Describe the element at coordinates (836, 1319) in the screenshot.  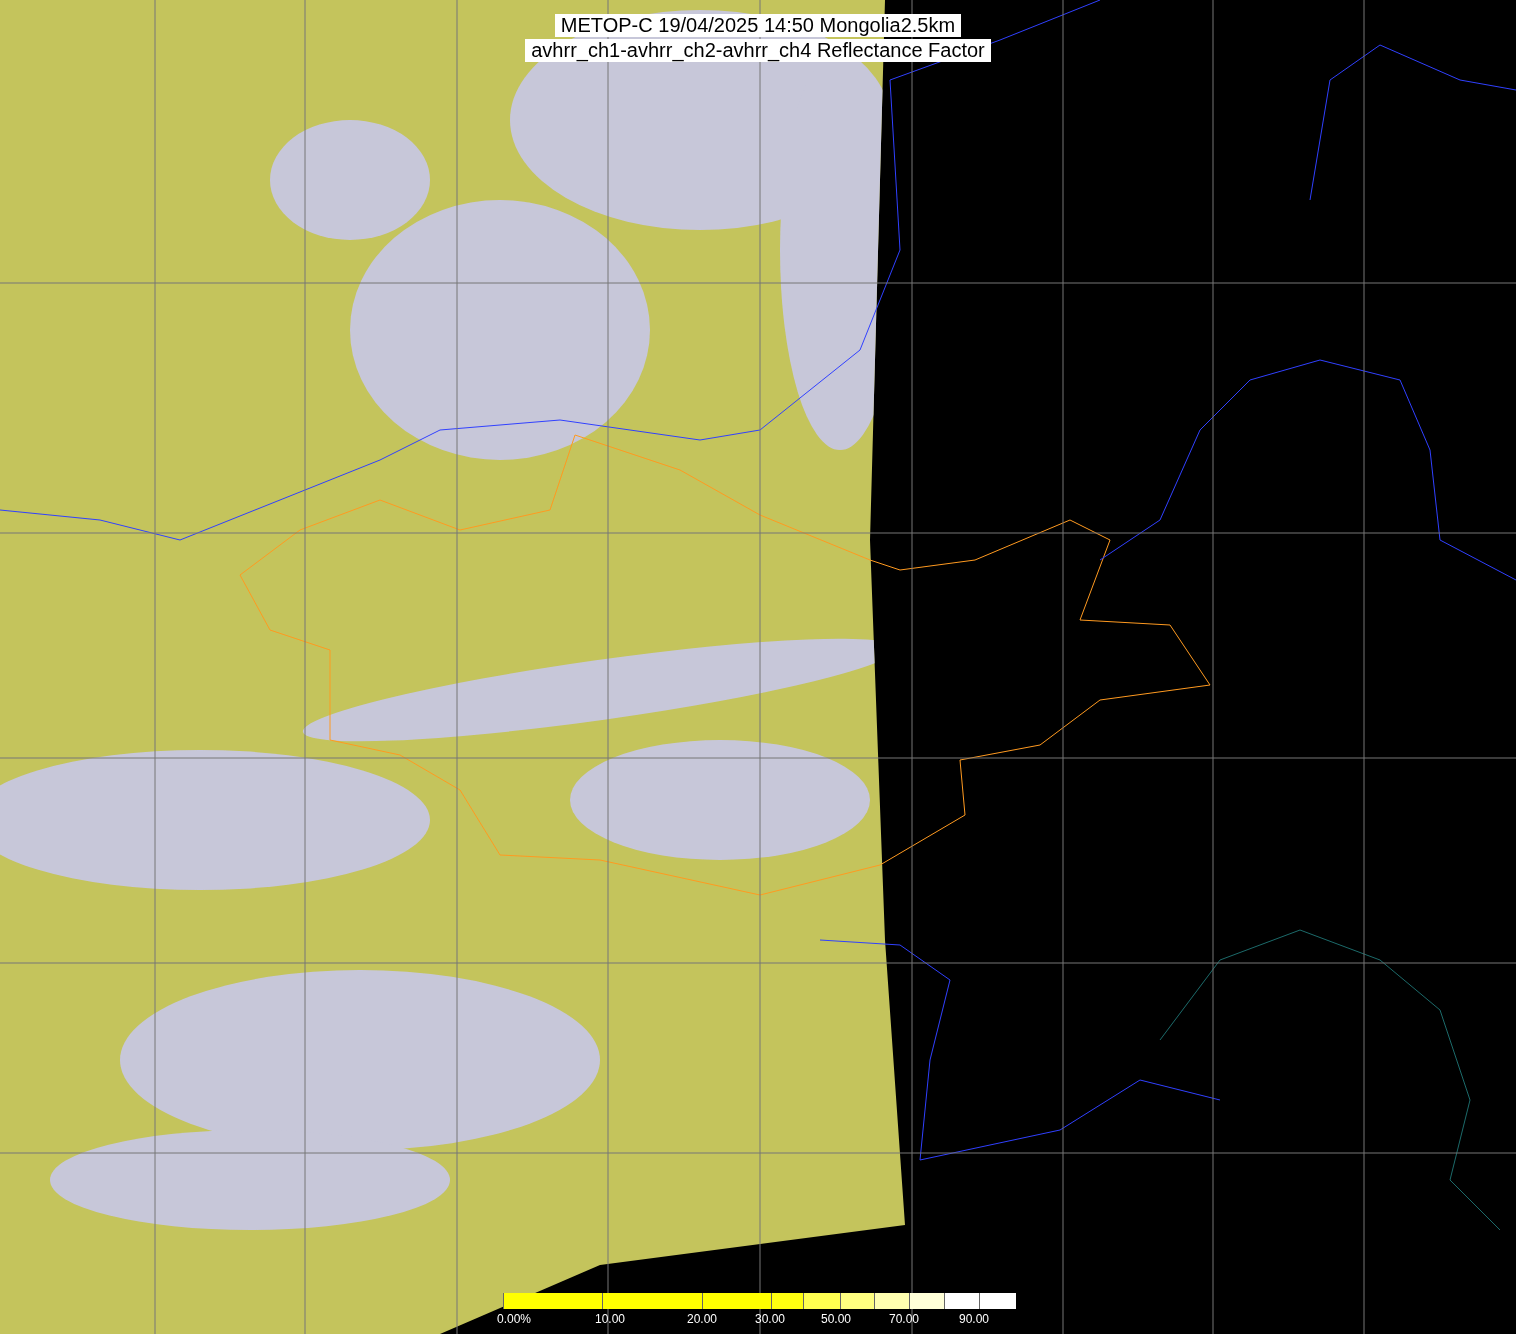
I see `colorbar-tick-label: 50.00` at that location.